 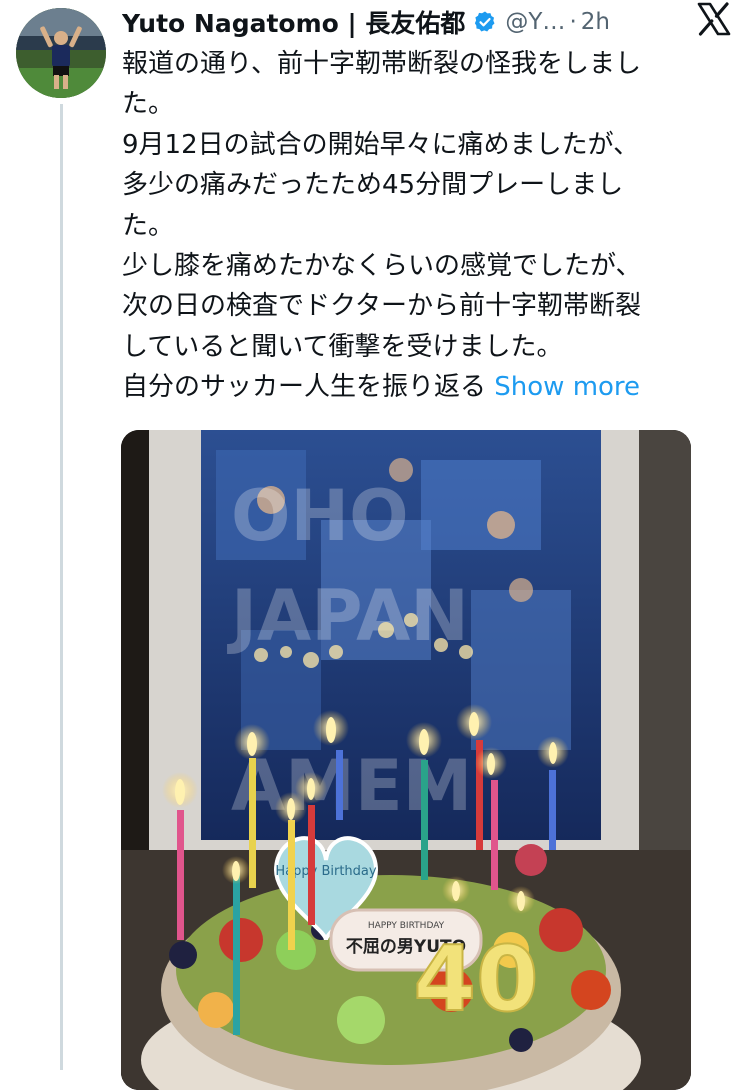 I want to click on verified-badge-icon, so click(x=485, y=22).